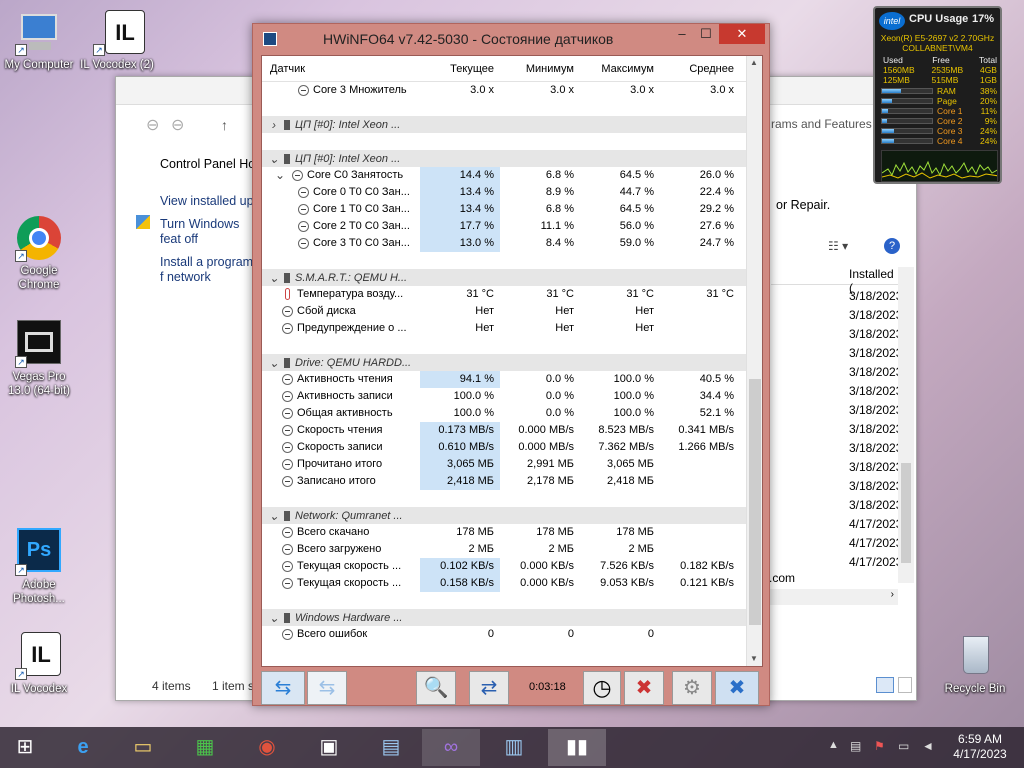 The image size is (1024, 768). I want to click on sensor-vscroll: ▲ ▼, so click(754, 361).